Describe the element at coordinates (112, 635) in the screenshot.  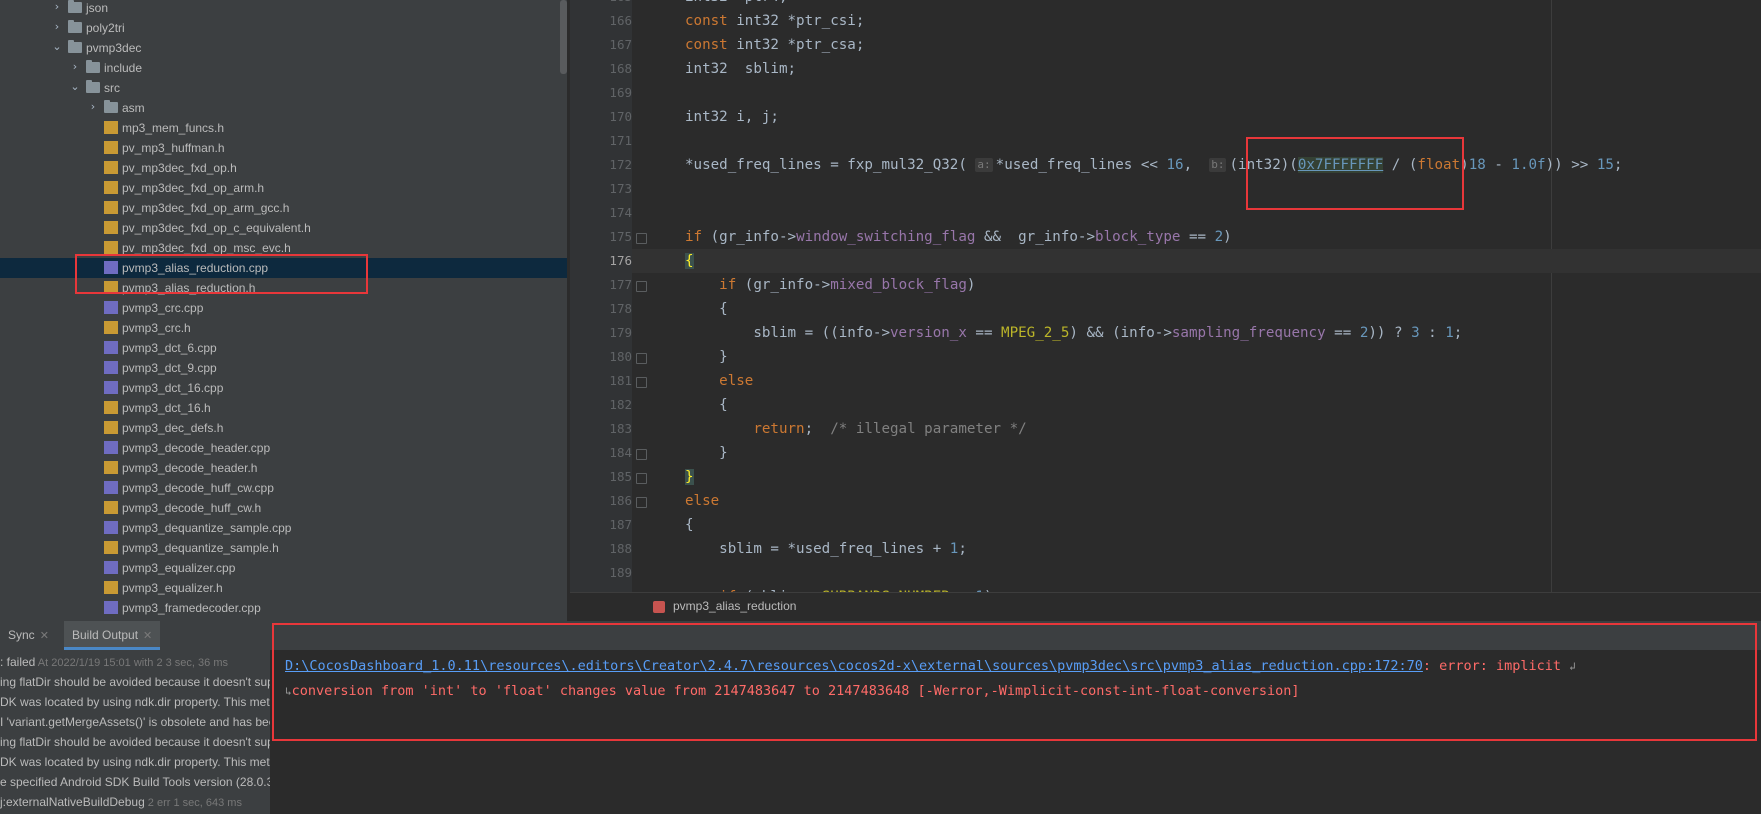
I see `tab-build-output: Build Output ✕` at that location.